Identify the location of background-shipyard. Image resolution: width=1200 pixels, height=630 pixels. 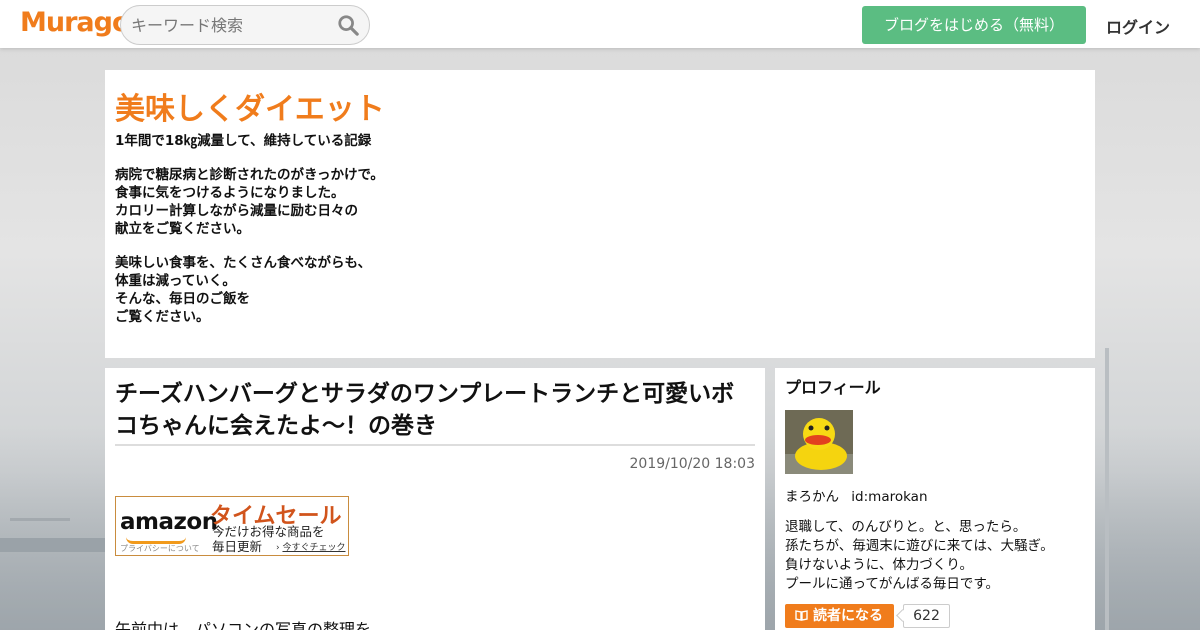
(52, 545).